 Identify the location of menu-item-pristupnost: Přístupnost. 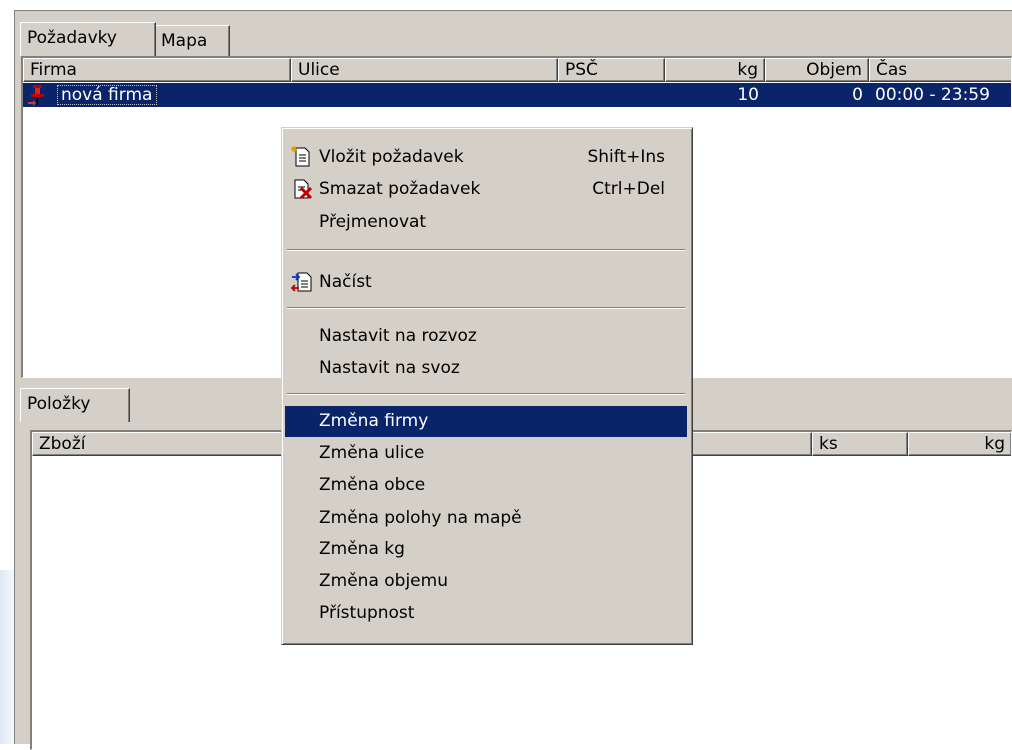
(486, 613).